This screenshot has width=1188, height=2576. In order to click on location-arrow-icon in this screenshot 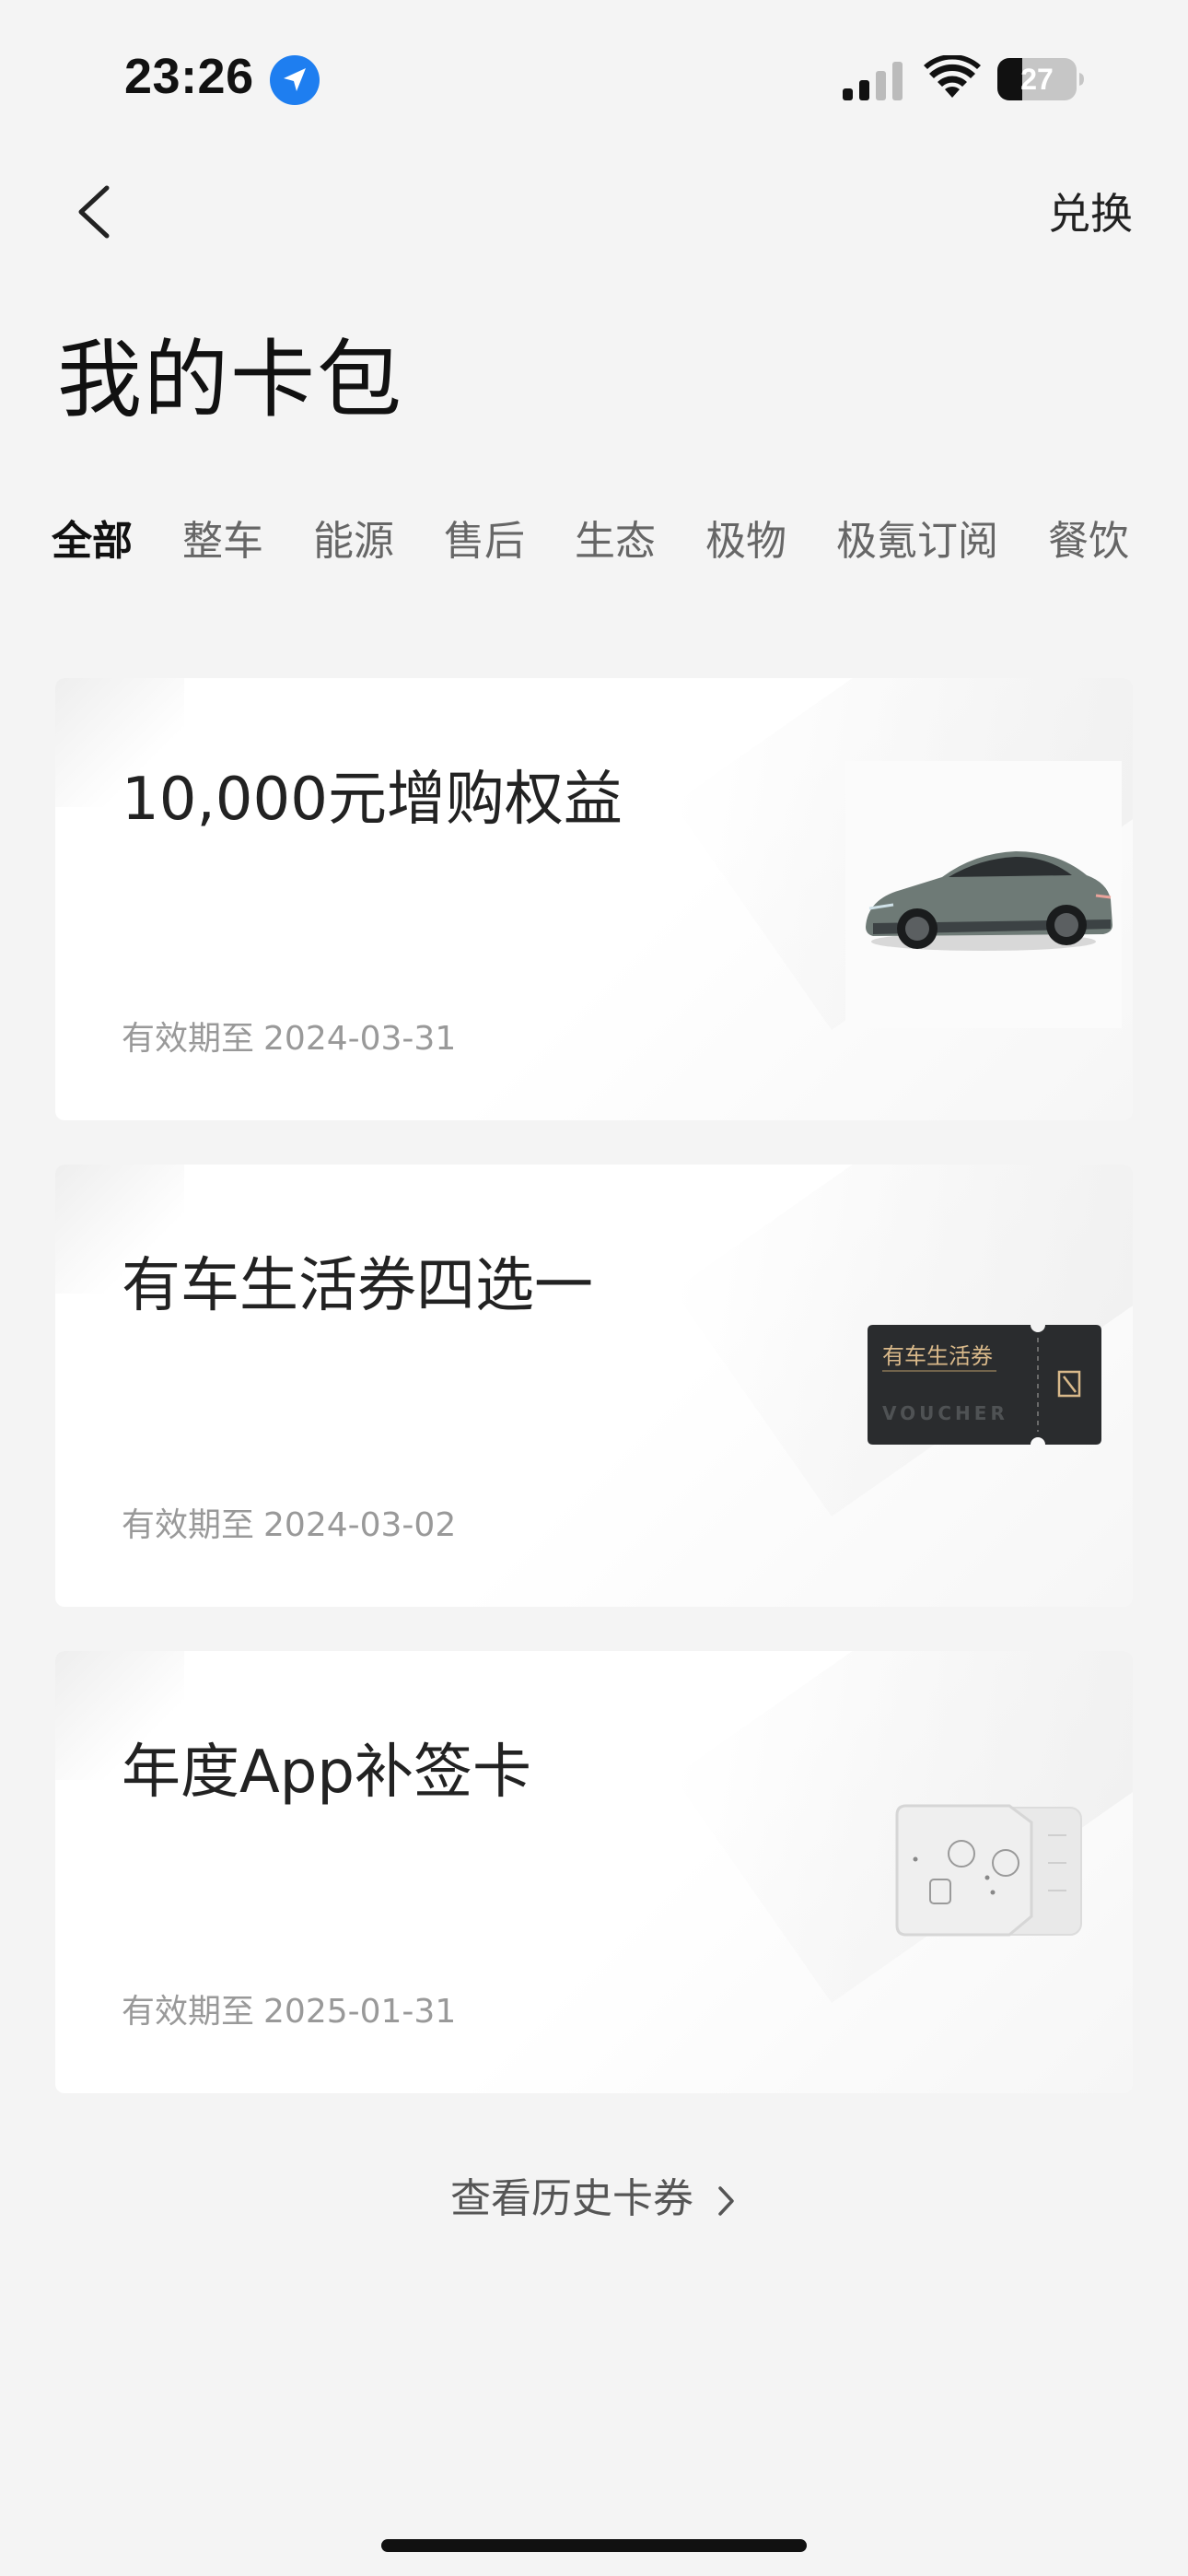, I will do `click(295, 80)`.